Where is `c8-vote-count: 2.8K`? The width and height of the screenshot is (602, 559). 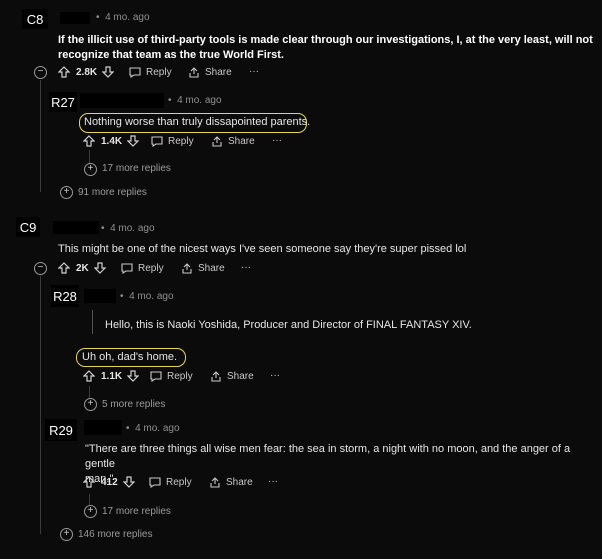
c8-vote-count: 2.8K is located at coordinates (87, 72).